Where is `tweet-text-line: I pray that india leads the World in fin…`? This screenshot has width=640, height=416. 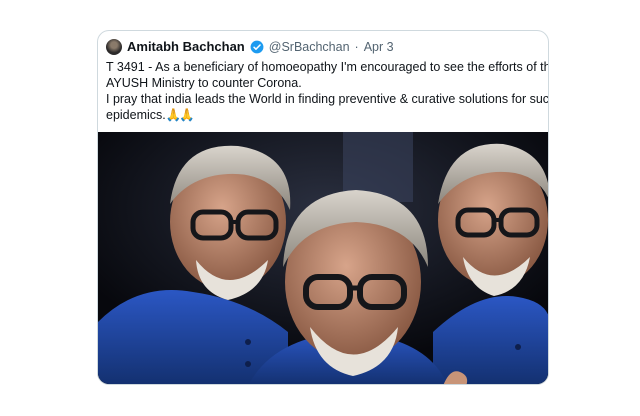
tweet-text-line: I pray that india leads the World in fin… is located at coordinates (327, 99).